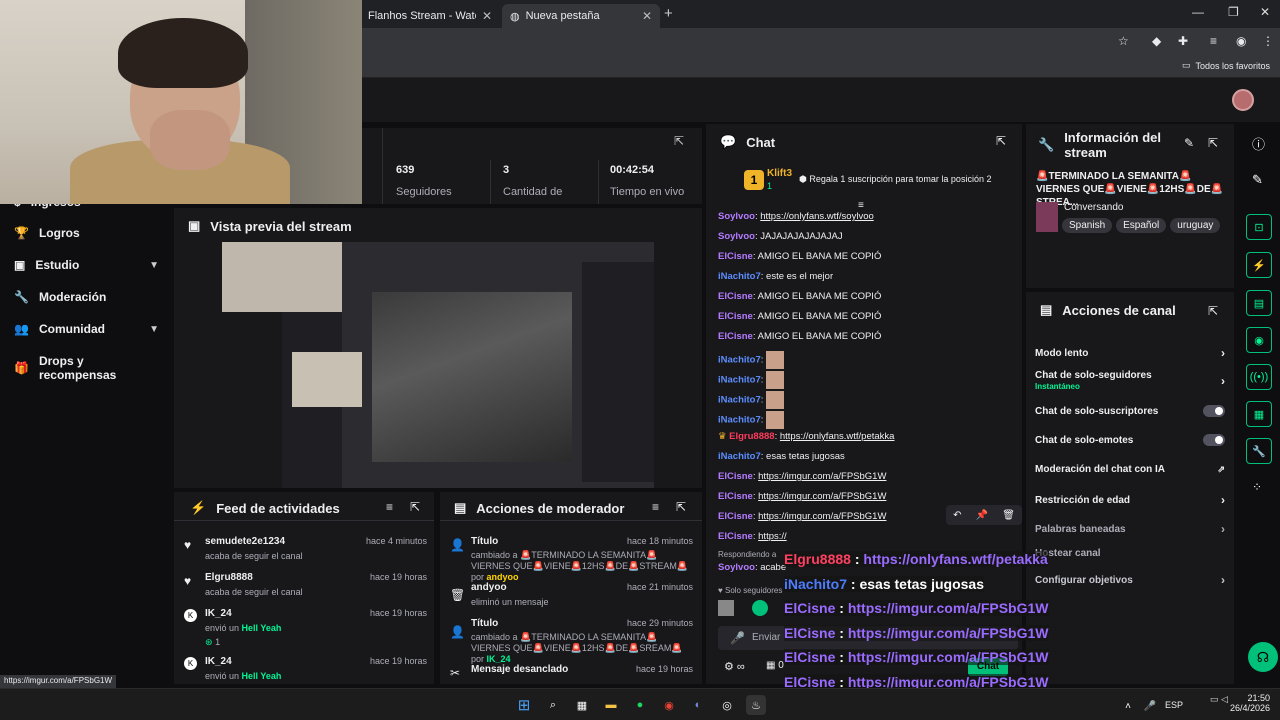 This screenshot has height=720, width=1280. What do you see at coordinates (669, 705) in the screenshot?
I see `chrome-icon: ◉` at bounding box center [669, 705].